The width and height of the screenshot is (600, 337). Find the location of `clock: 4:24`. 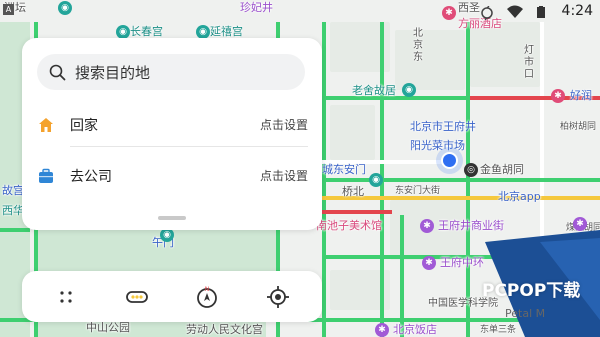

clock: 4:24 is located at coordinates (577, 11).